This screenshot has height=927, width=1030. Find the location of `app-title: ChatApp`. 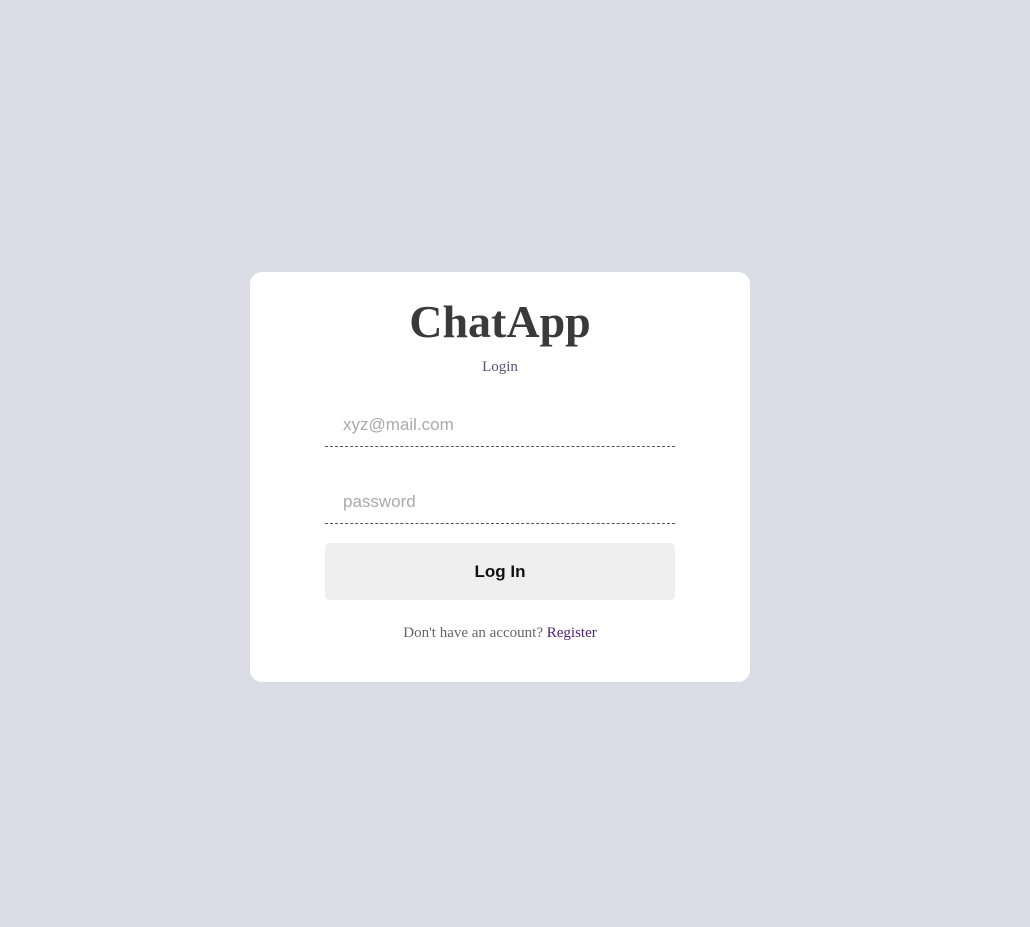

app-title: ChatApp is located at coordinates (500, 321).